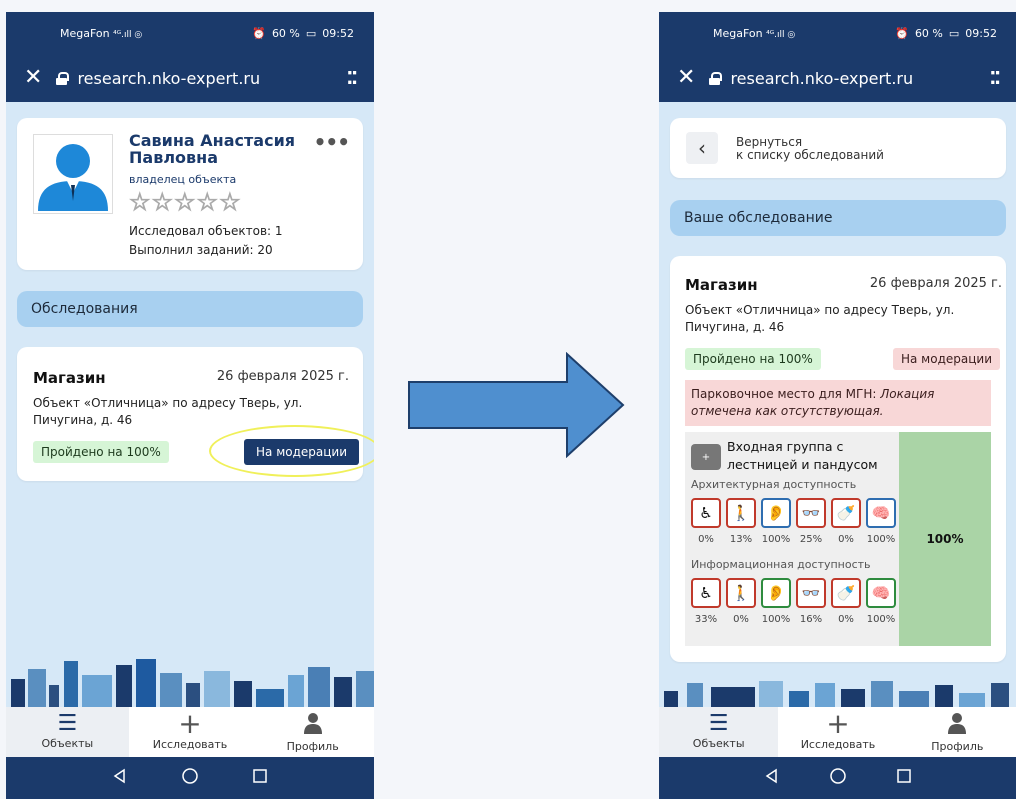  Describe the element at coordinates (332, 142) in the screenshot. I see `more-options-icon: •••` at that location.